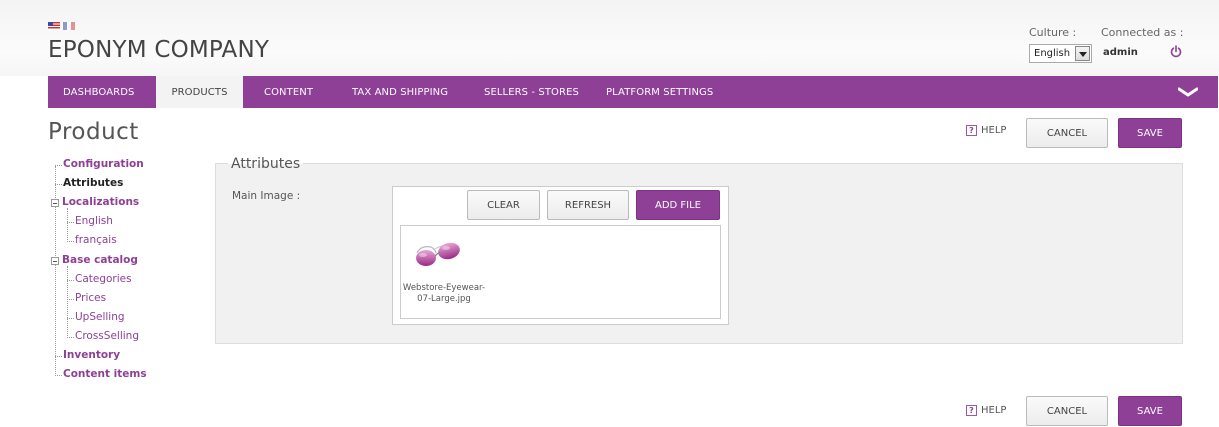 The width and height of the screenshot is (1219, 427). I want to click on culture-label: Culture :, so click(1053, 32).